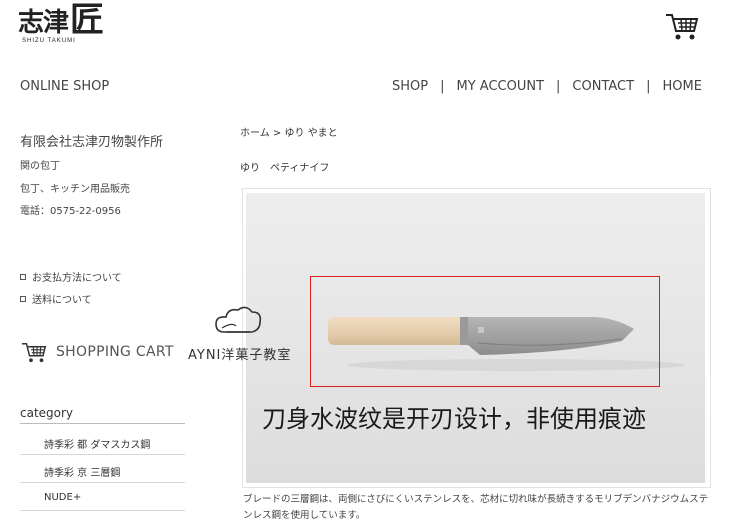  I want to click on image-caption: 刀身水波纹是开刃设计，非使用痕迹, so click(454, 419).